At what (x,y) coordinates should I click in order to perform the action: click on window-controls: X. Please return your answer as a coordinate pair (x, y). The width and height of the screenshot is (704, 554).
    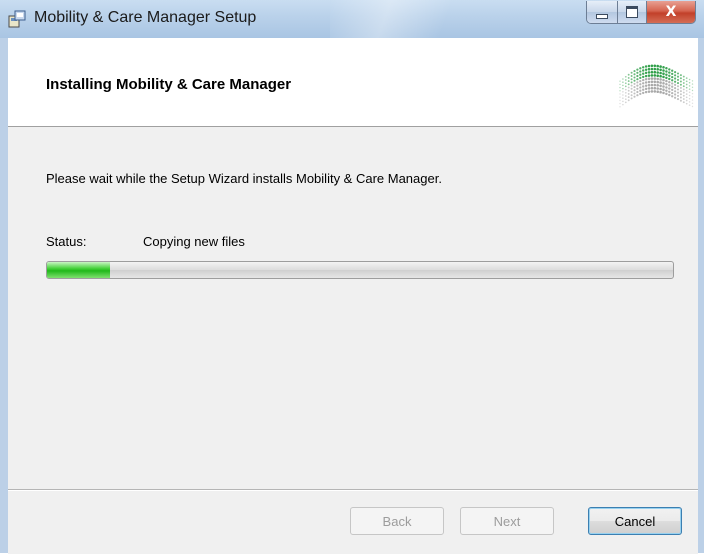
    Looking at the image, I should click on (641, 12).